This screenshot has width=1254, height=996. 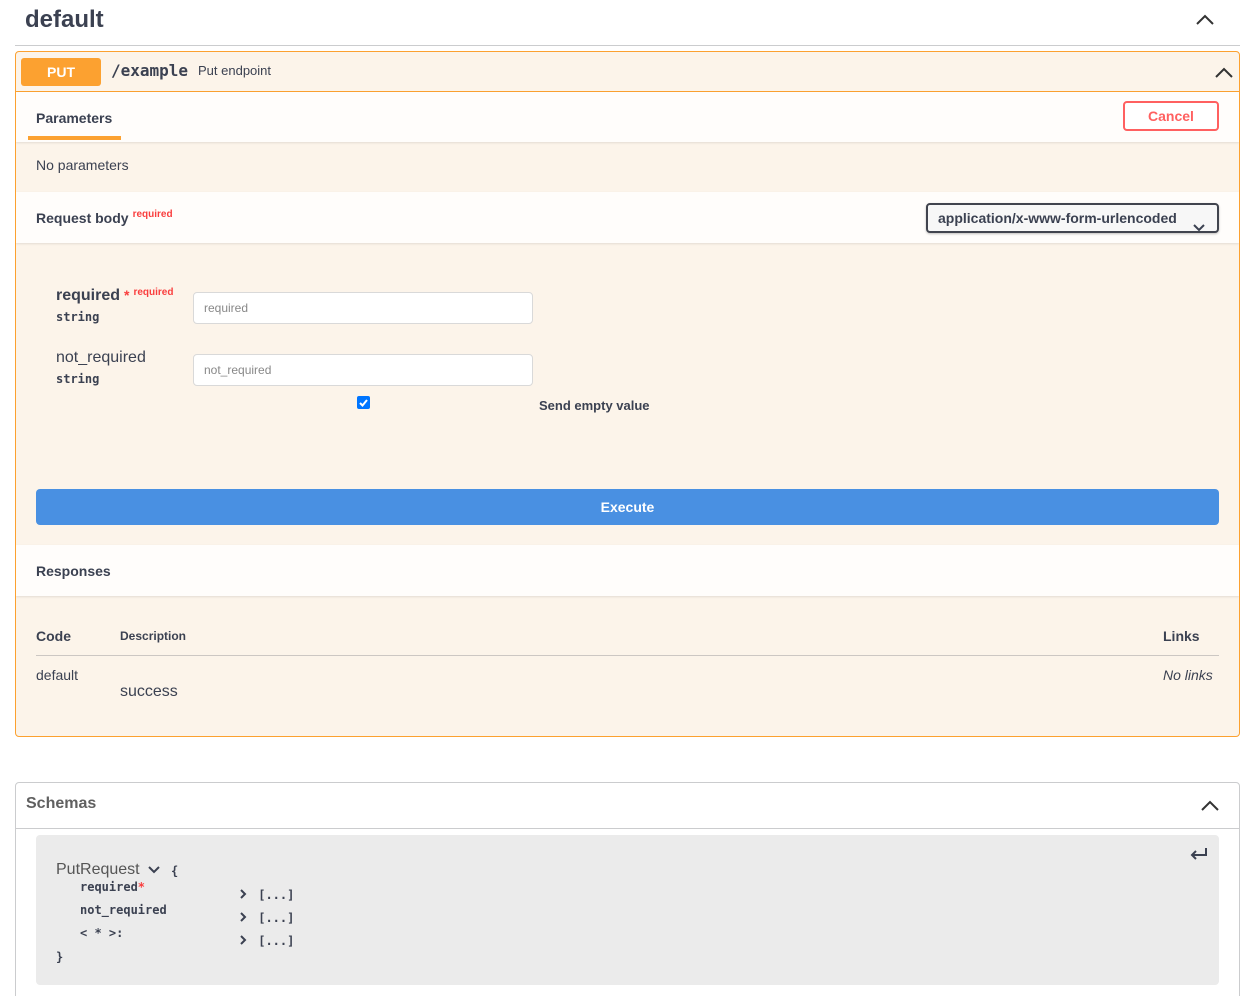 What do you see at coordinates (53, 636) in the screenshot?
I see `column-header-code: Code` at bounding box center [53, 636].